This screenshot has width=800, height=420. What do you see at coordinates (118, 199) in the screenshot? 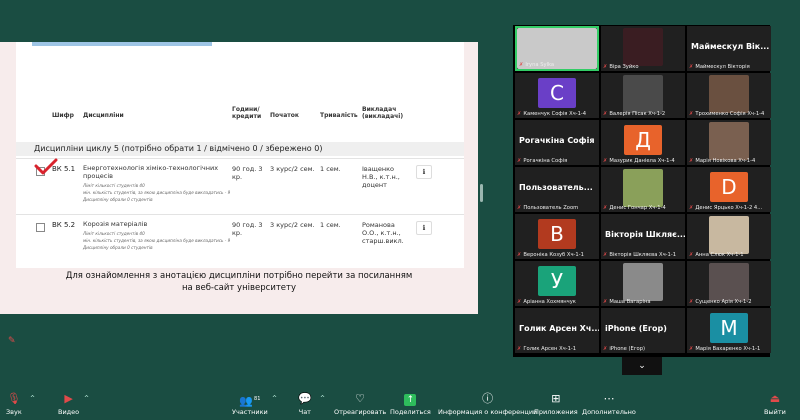
I see `row-note: Дисципліну обрали 0 студентів` at bounding box center [118, 199].